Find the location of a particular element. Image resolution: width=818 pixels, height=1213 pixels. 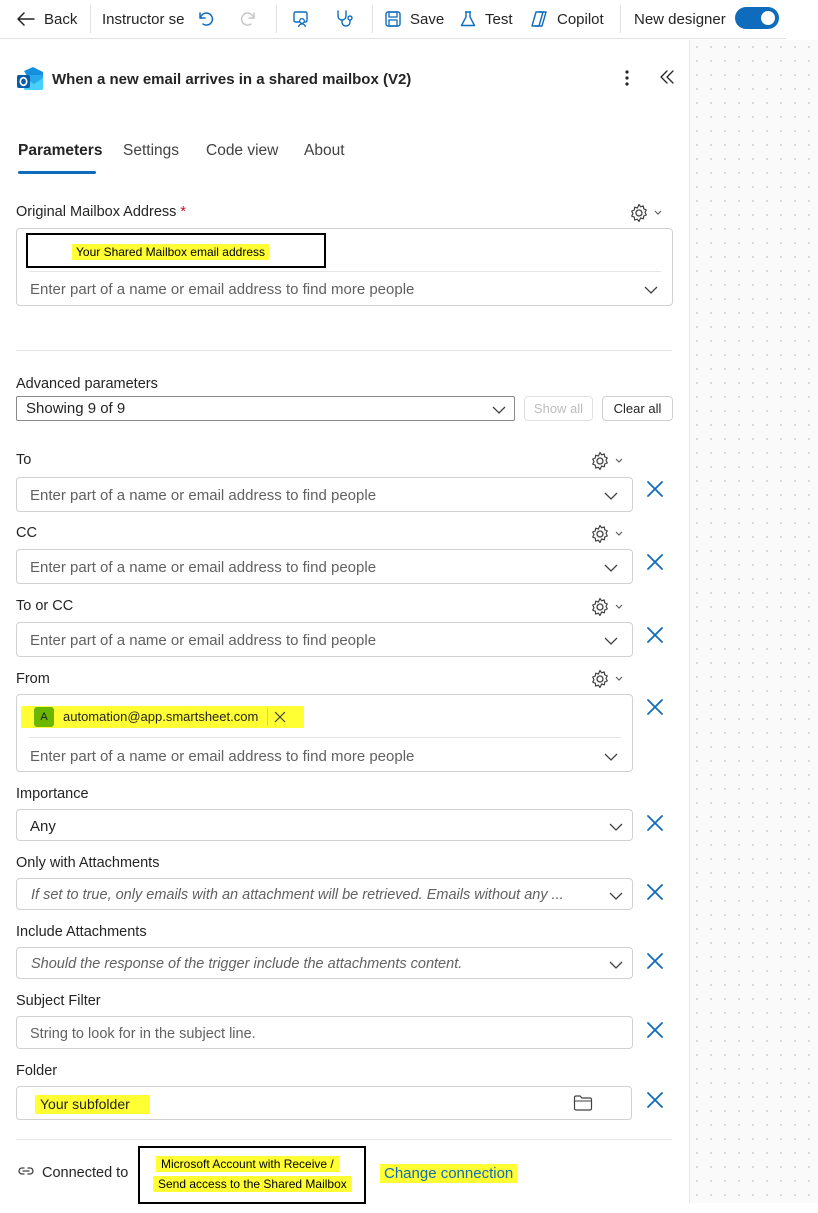

folder-icon is located at coordinates (583, 1103).